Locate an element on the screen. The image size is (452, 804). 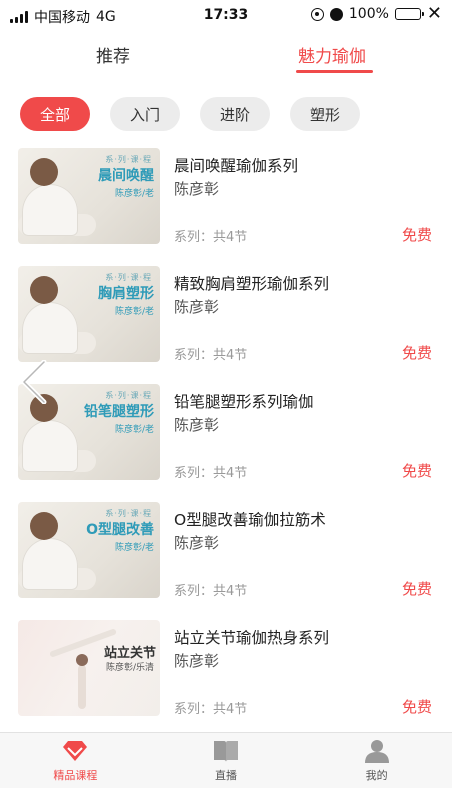
course-thumbnail: 站立关节 陈彦彰/乐清 is located at coordinates (89, 668).